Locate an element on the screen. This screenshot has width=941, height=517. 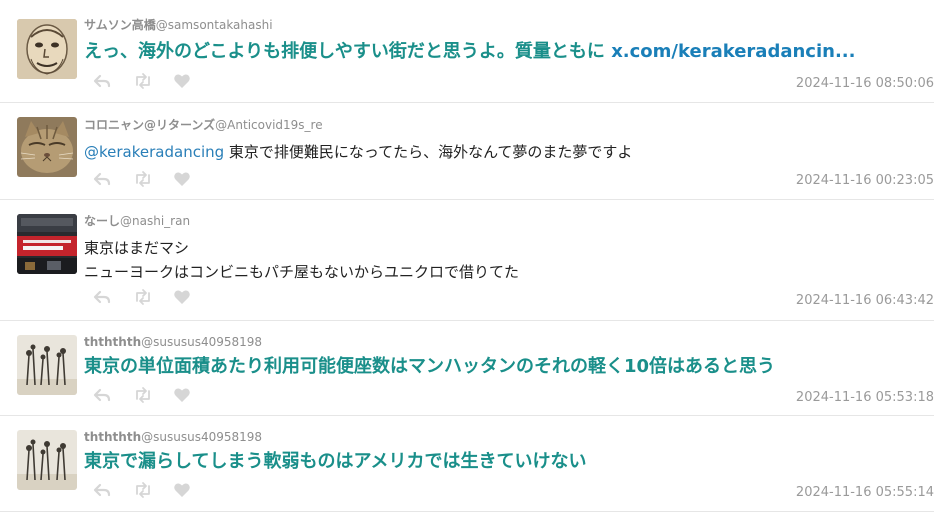
timestamp: 2024-11-16 05:55:14 is located at coordinates (865, 493).